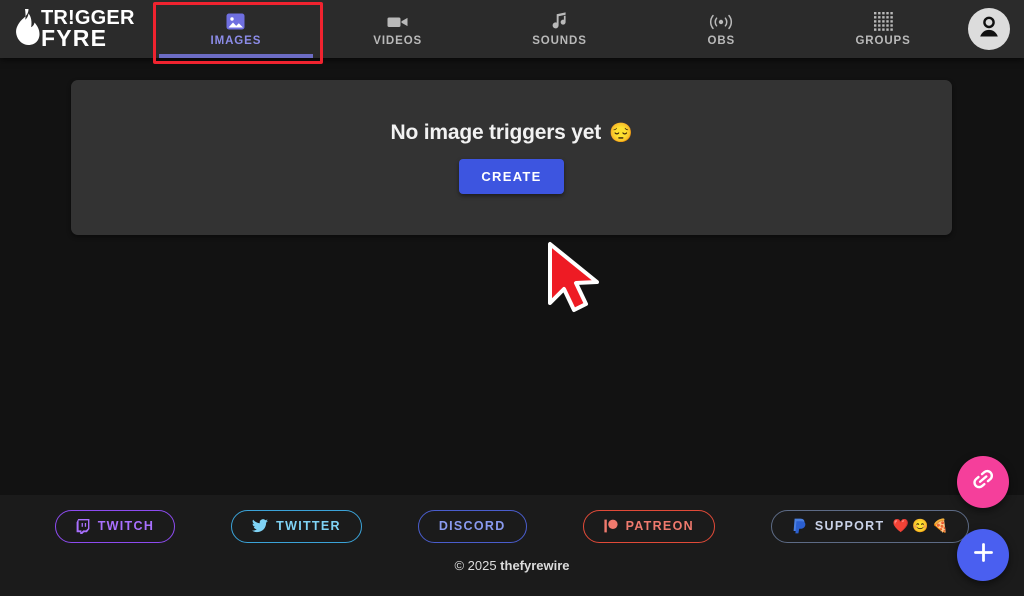 The image size is (1024, 596). Describe the element at coordinates (883, 40) in the screenshot. I see `nav-tab-label: GROUPS` at that location.